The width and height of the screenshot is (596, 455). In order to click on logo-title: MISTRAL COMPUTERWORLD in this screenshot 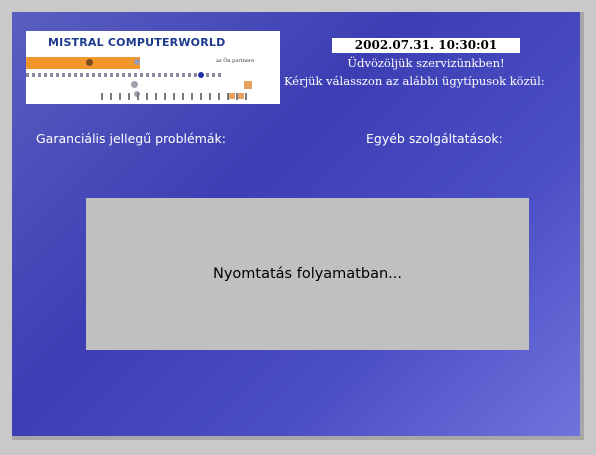, I will do `click(137, 42)`.